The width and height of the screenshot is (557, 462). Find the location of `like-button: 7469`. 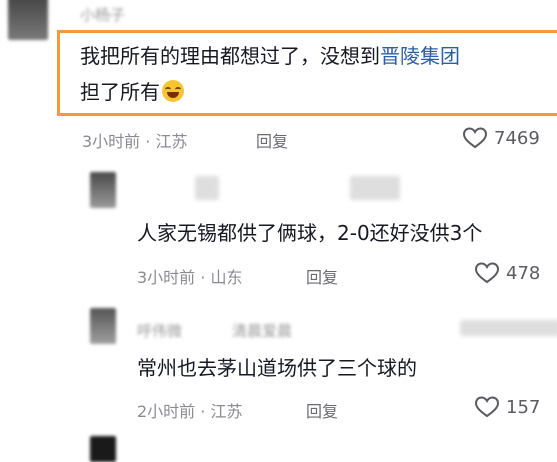

like-button: 7469 is located at coordinates (501, 138).